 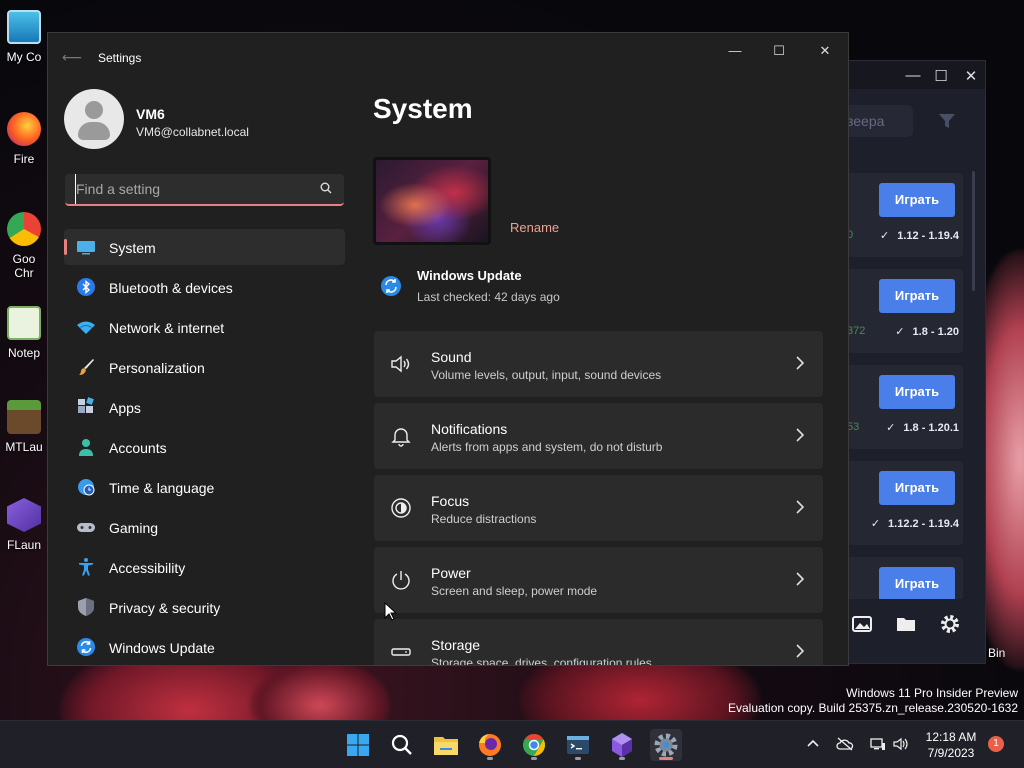 What do you see at coordinates (813, 745) in the screenshot?
I see `chevron-up-icon` at bounding box center [813, 745].